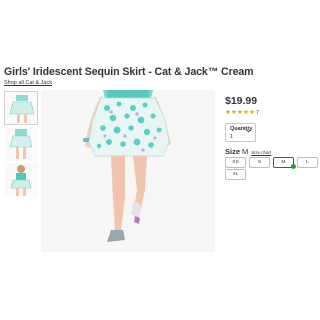 This screenshot has height=320, width=320. I want to click on chevron-down-icon, so click(248, 131).